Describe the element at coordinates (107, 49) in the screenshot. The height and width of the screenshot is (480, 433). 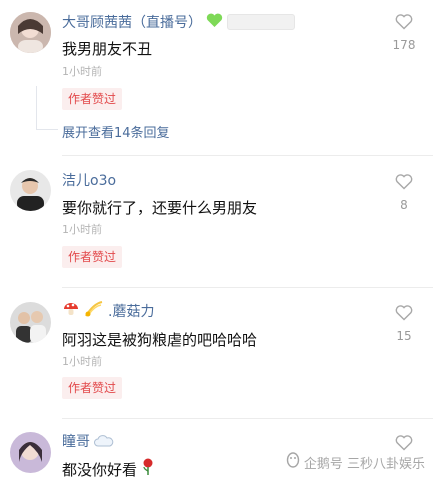
I see `comment-text: 我男朋友不丑` at that location.